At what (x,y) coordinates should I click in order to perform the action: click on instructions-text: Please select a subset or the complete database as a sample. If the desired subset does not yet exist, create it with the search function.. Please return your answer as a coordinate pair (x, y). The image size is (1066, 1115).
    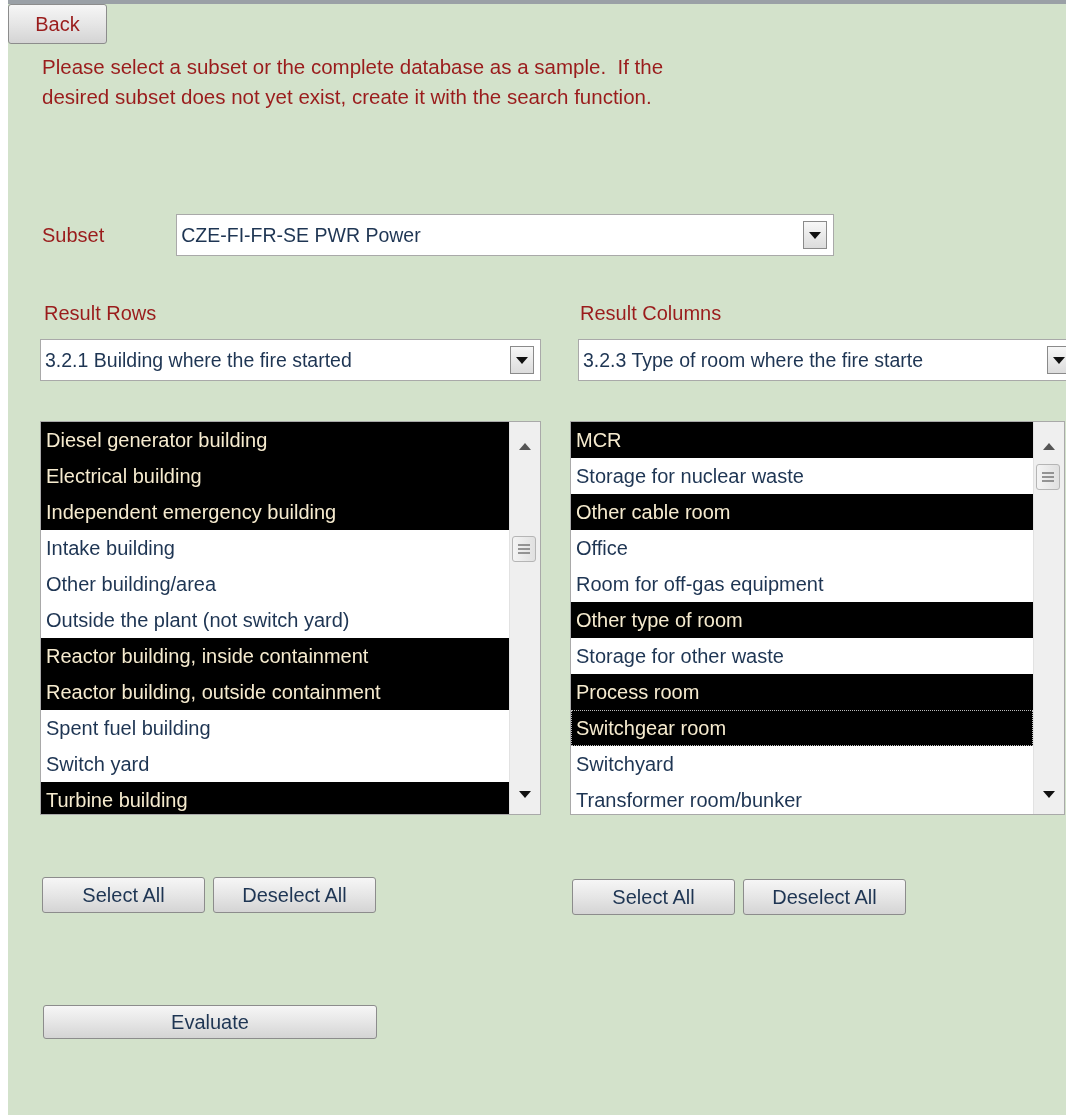
    Looking at the image, I should click on (353, 82).